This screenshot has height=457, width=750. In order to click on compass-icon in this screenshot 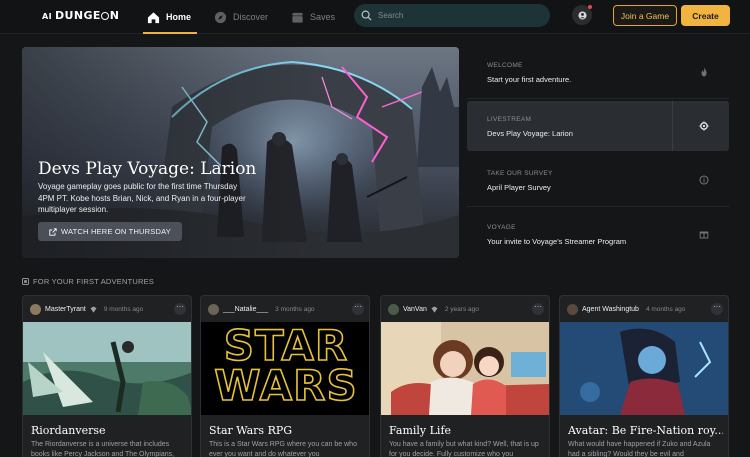, I will do `click(220, 17)`.